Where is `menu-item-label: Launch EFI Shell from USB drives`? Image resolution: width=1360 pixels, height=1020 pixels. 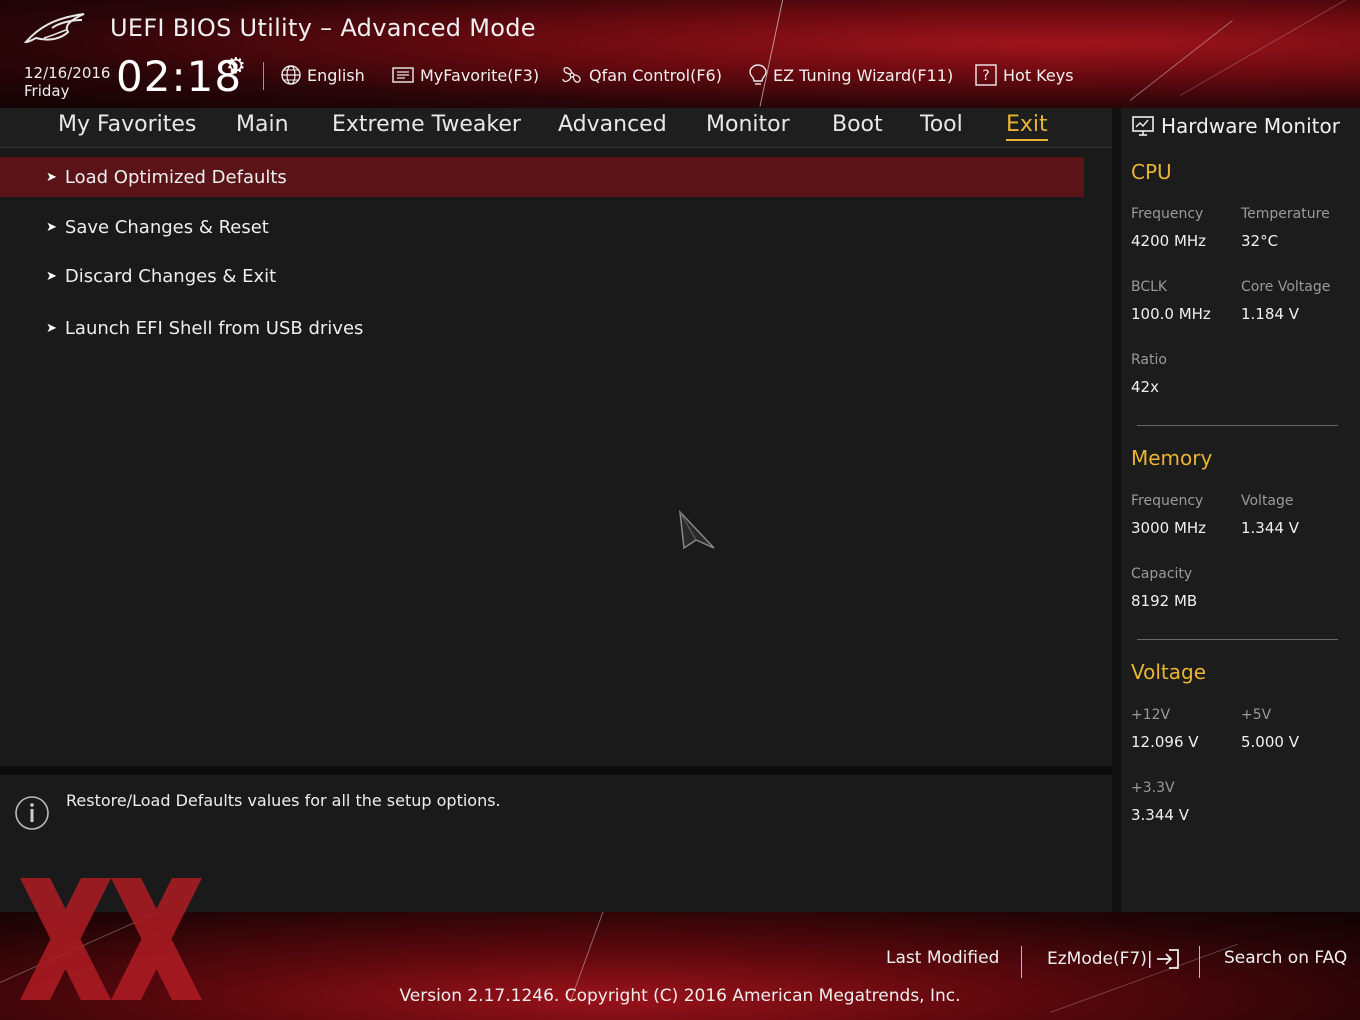
menu-item-label: Launch EFI Shell from USB drives is located at coordinates (214, 328).